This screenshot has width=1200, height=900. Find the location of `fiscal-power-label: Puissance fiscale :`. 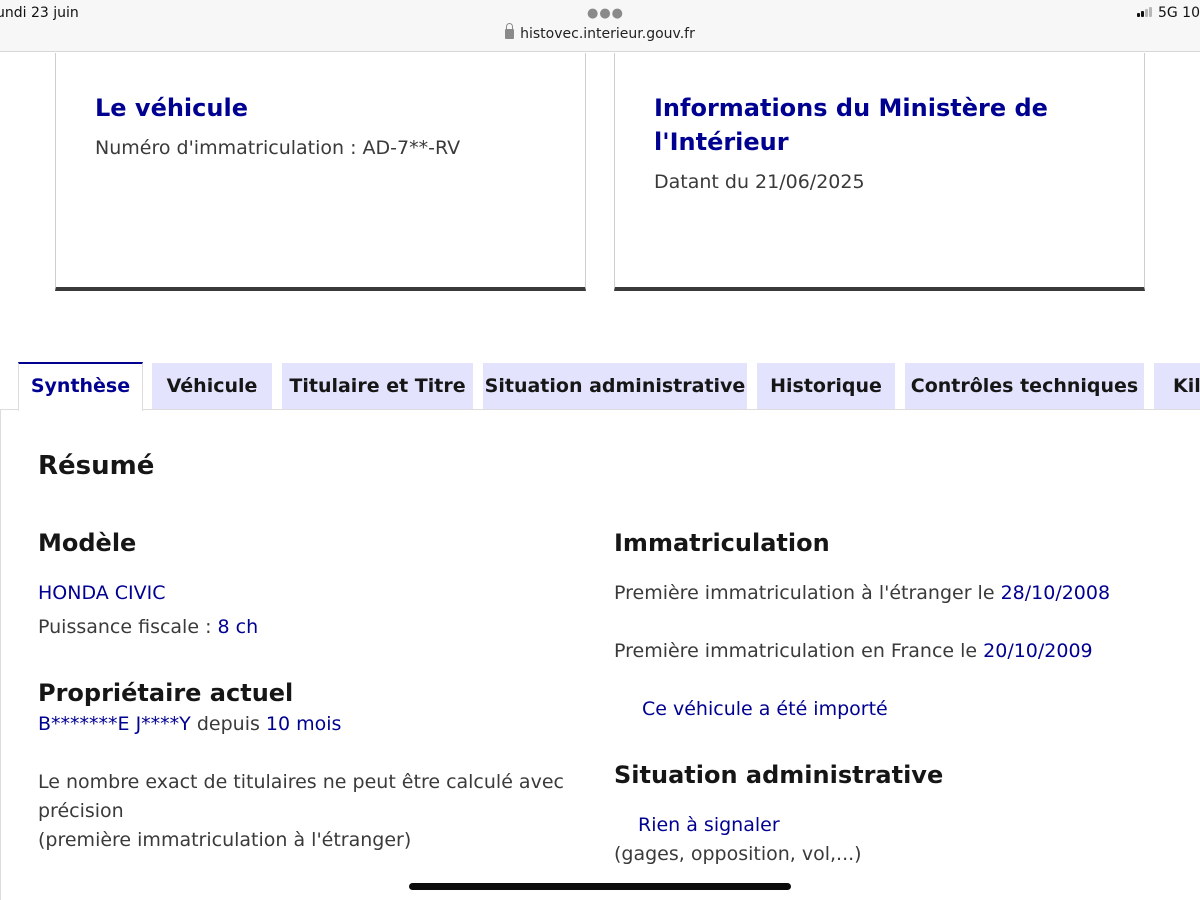

fiscal-power-label: Puissance fiscale : is located at coordinates (128, 627).